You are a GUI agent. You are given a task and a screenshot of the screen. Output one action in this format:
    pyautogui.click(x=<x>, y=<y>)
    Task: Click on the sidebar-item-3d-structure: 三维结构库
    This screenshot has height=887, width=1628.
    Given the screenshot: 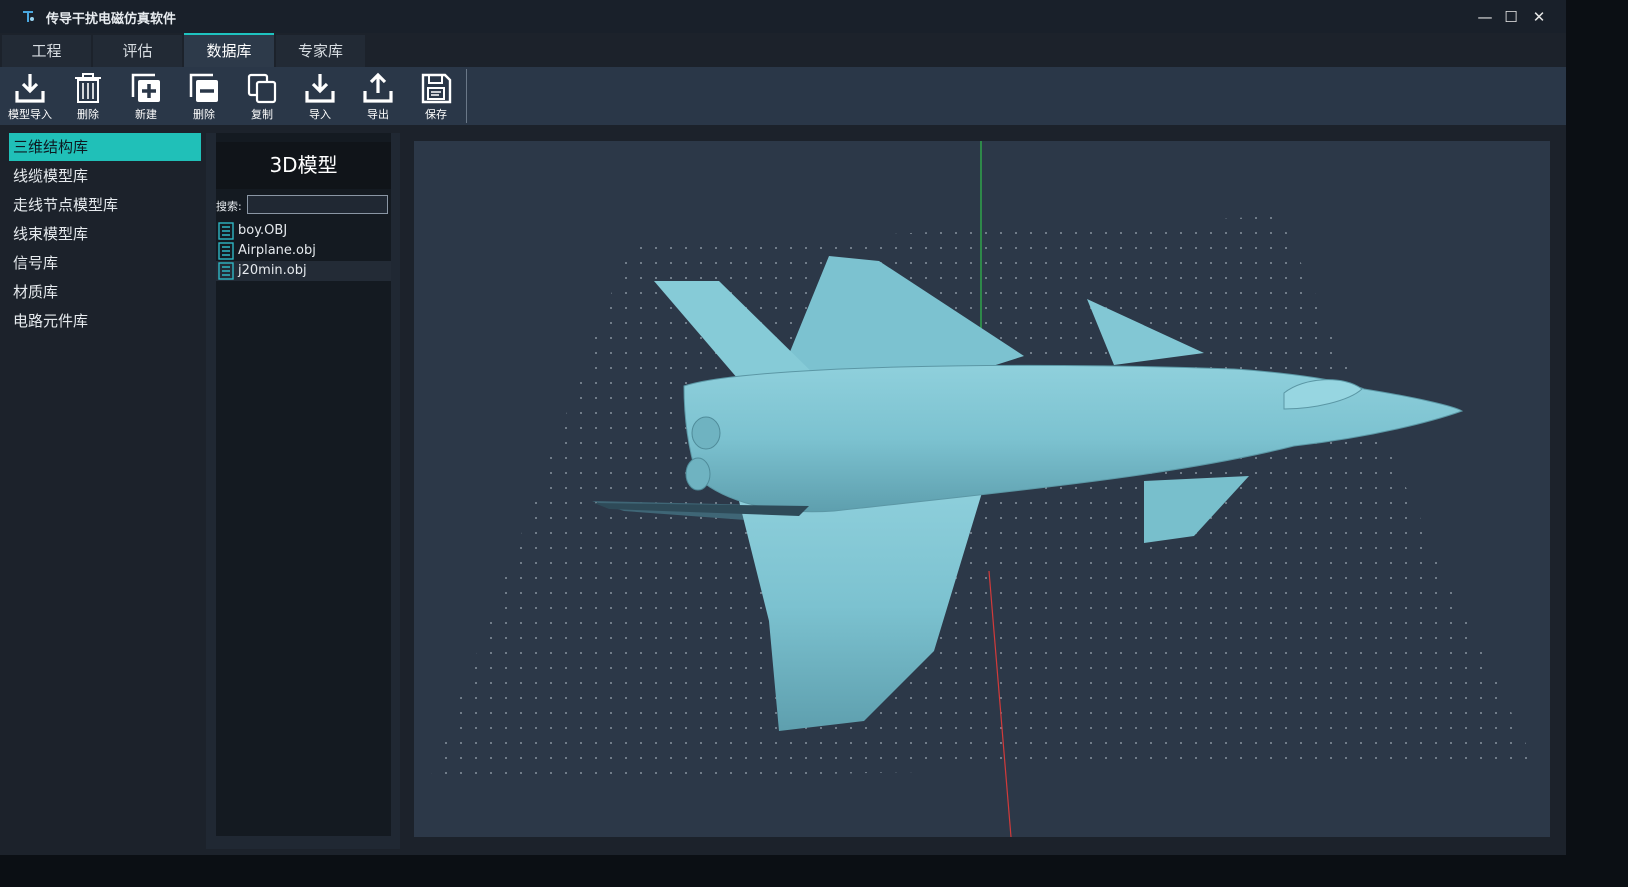 What is the action you would take?
    pyautogui.click(x=105, y=147)
    